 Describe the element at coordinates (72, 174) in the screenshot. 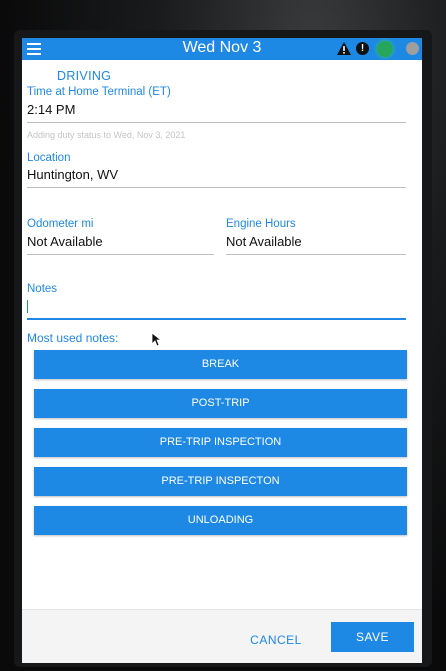

I see `location-value: Huntington, WV` at that location.